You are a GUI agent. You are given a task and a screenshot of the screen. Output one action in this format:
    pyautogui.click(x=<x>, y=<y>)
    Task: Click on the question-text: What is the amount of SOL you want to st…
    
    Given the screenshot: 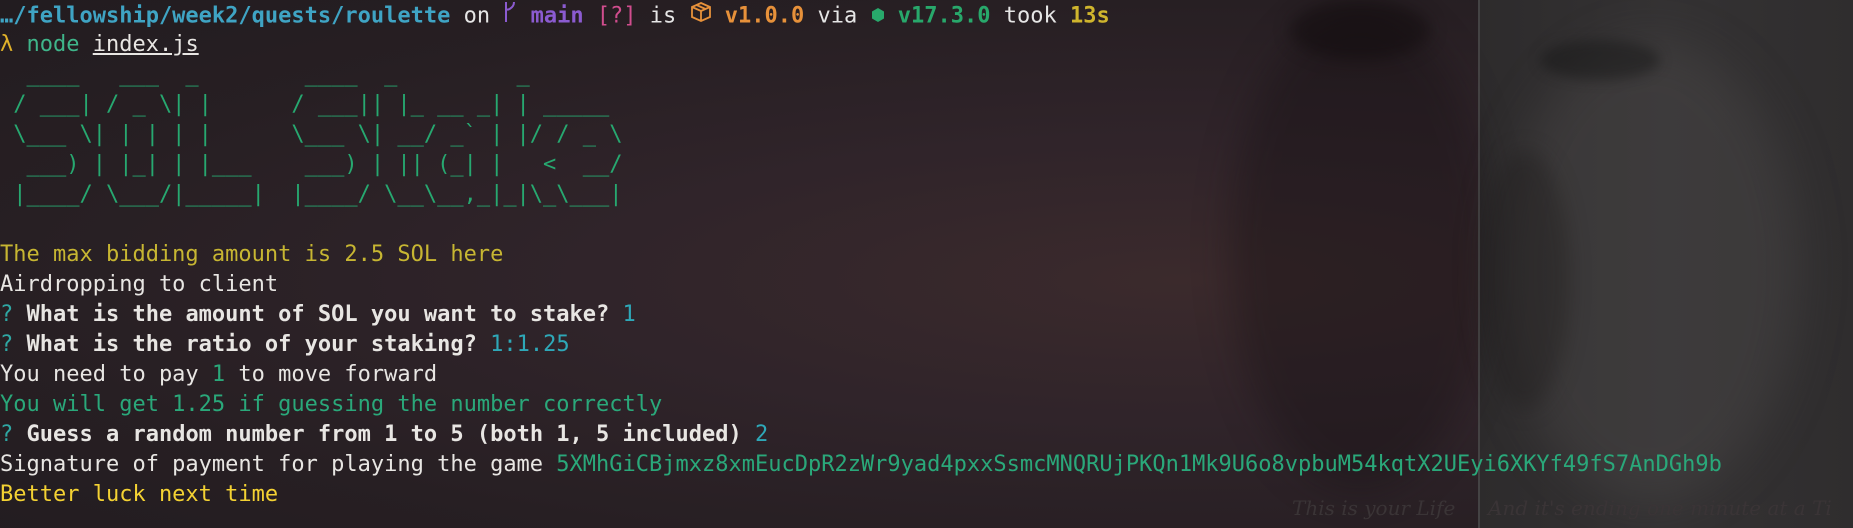 What is the action you would take?
    pyautogui.click(x=318, y=314)
    